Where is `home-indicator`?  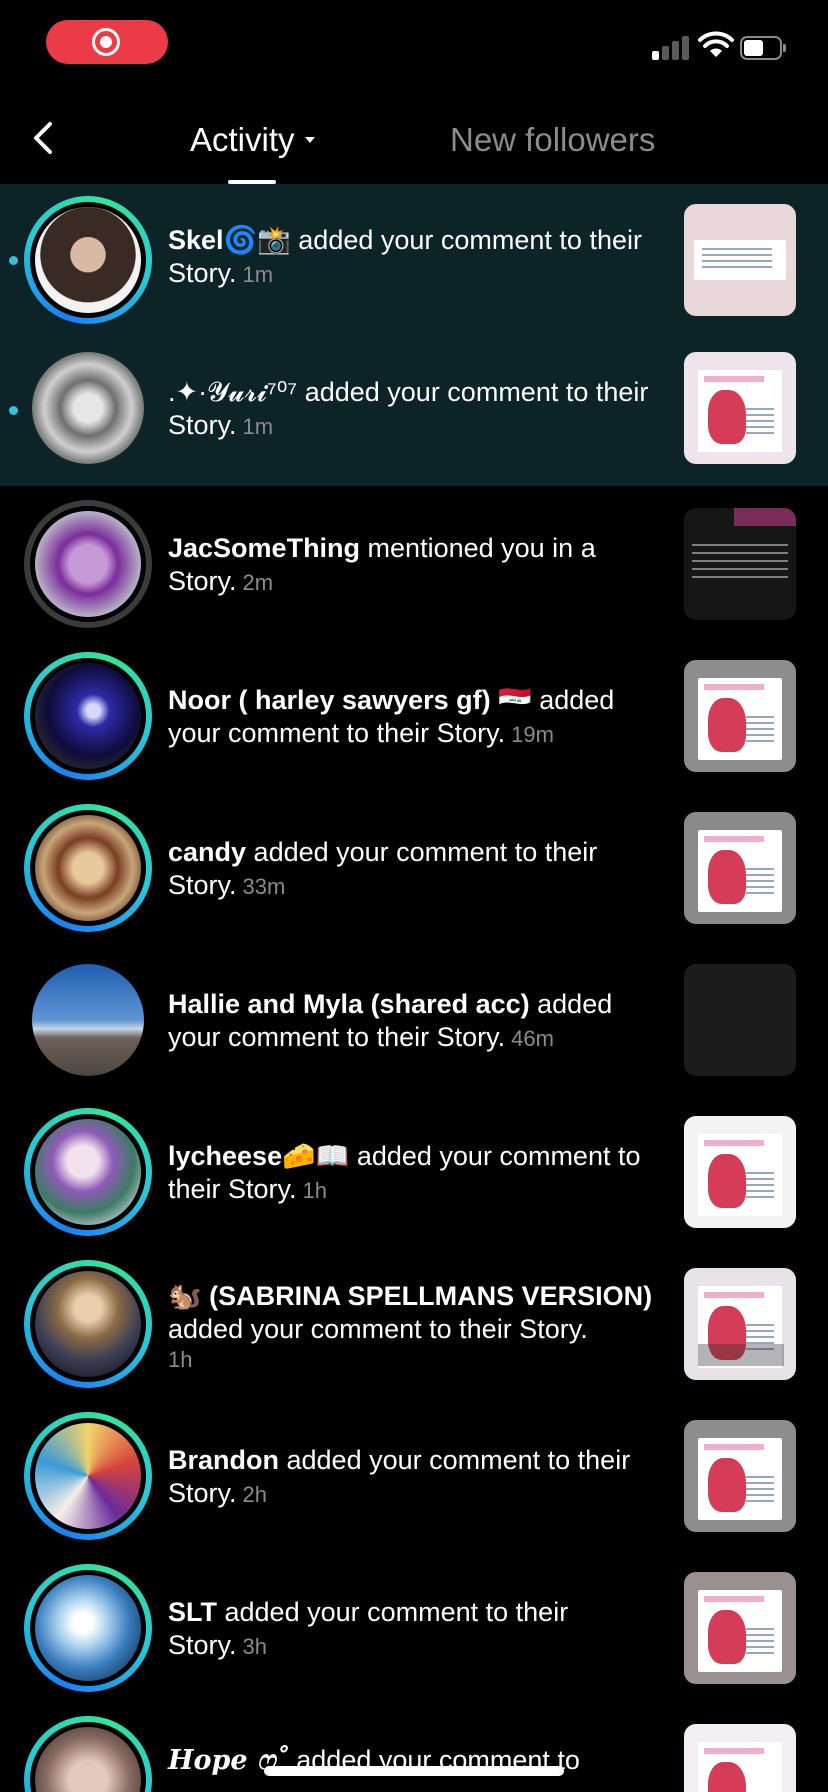
home-indicator is located at coordinates (414, 1771).